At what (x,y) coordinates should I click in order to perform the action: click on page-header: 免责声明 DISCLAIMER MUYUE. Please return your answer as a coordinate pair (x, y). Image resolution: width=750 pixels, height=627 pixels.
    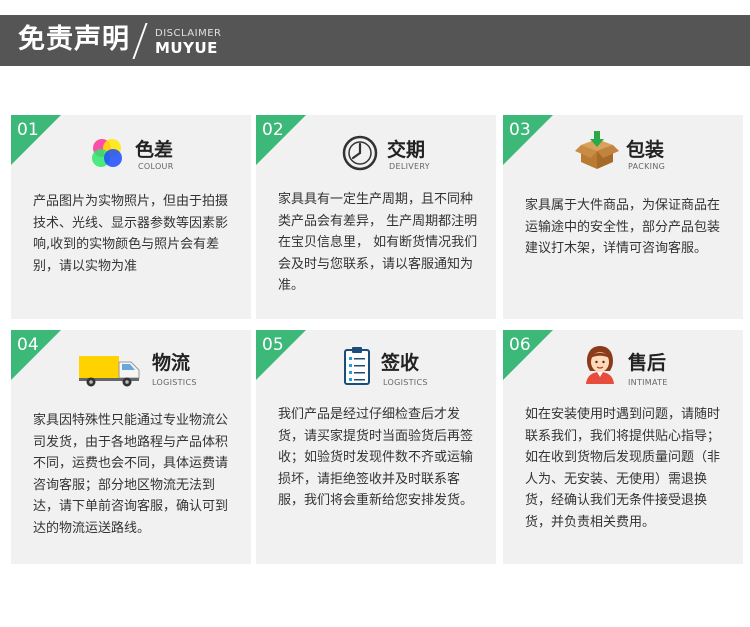
    Looking at the image, I should click on (375, 40).